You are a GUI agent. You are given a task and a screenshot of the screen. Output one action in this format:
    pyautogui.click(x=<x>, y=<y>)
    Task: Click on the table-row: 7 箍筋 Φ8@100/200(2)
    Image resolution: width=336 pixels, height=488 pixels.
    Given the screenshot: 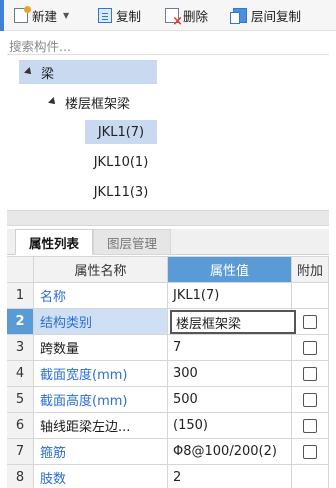 What is the action you would take?
    pyautogui.click(x=168, y=452)
    